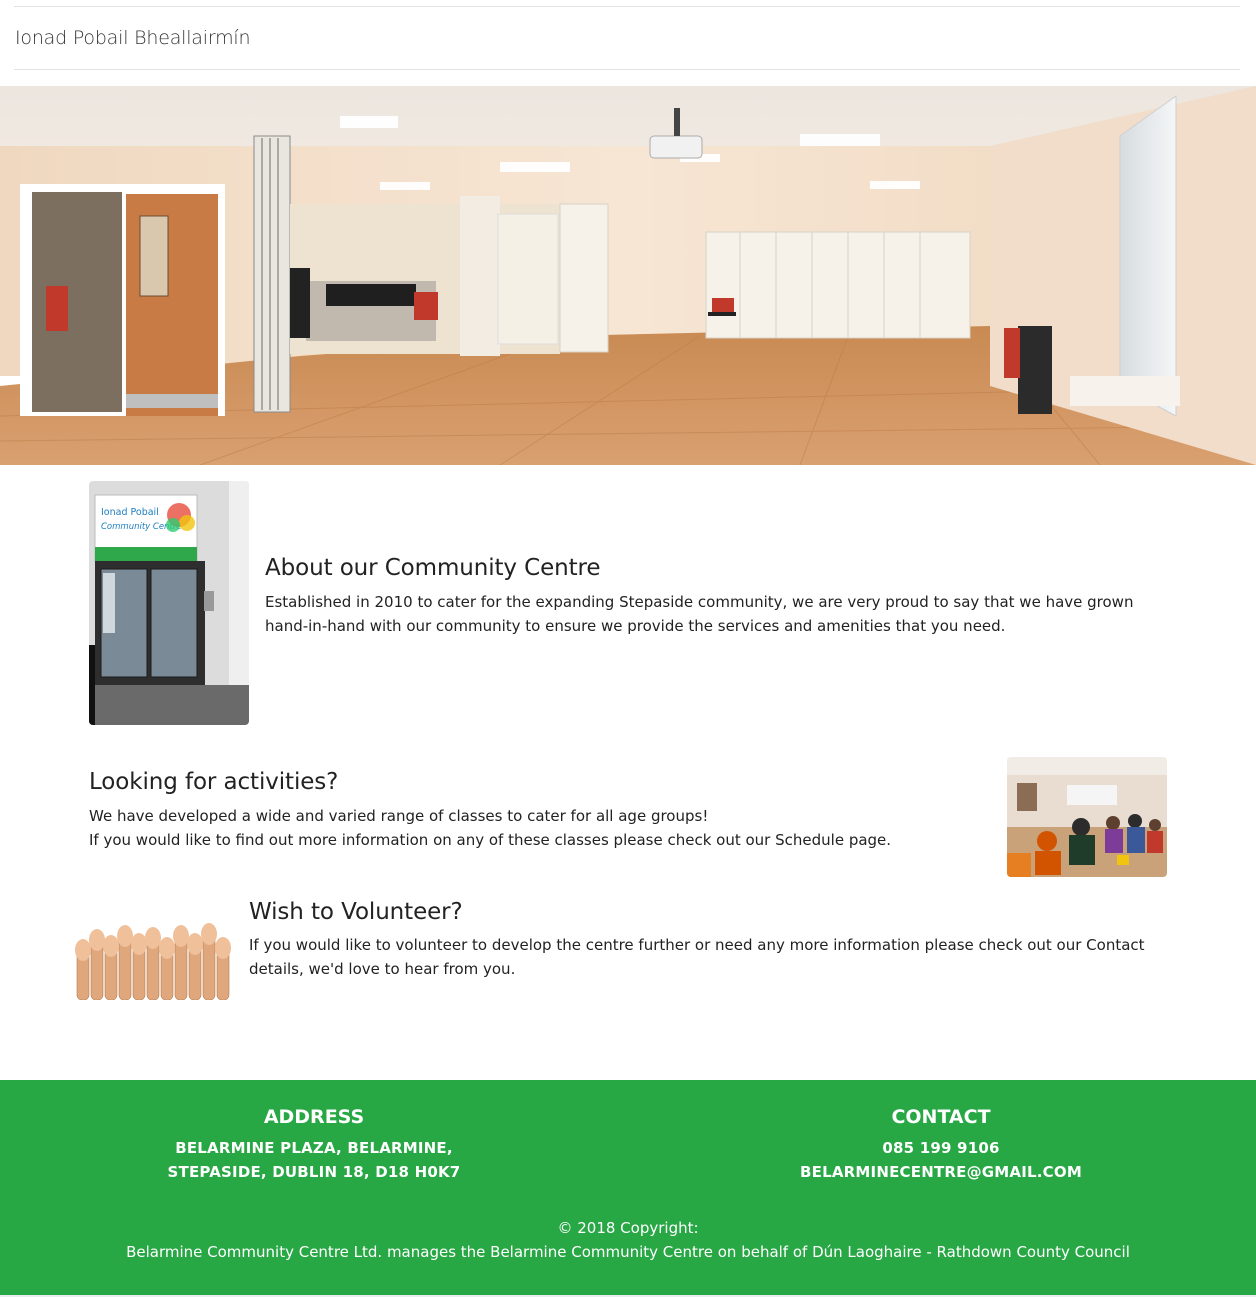 This screenshot has height=1297, width=1256. What do you see at coordinates (314, 1148) in the screenshot?
I see `address-line-1: BELARMINE PLAZA, BELARMINE,` at bounding box center [314, 1148].